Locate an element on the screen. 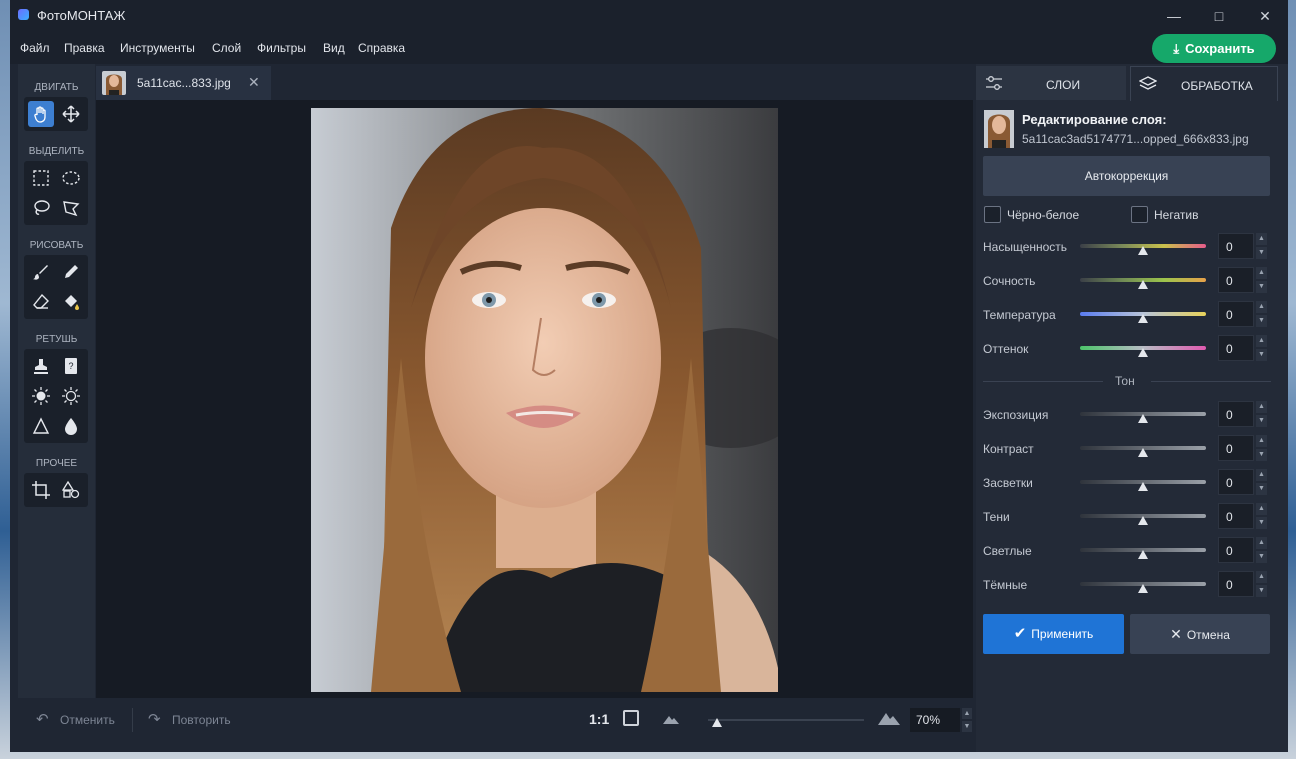  mountain-small-icon is located at coordinates (671, 719).